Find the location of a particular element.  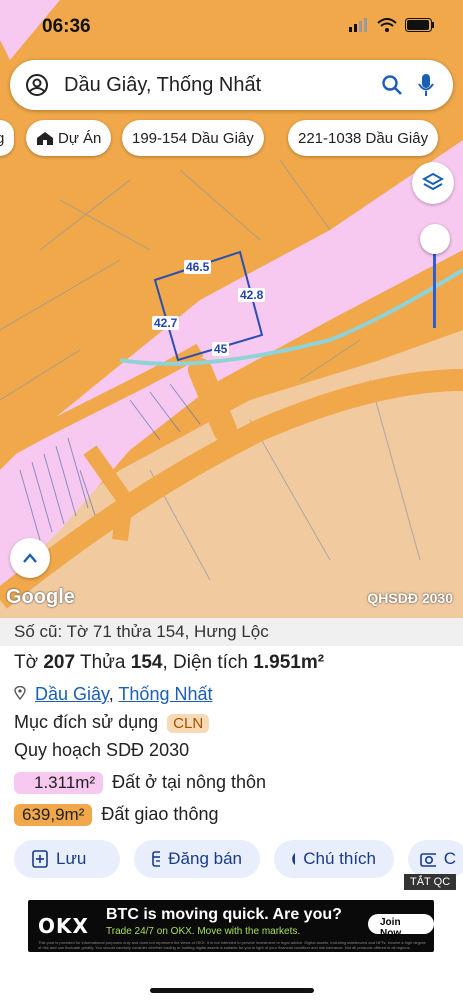

status-icons is located at coordinates (392, 25).